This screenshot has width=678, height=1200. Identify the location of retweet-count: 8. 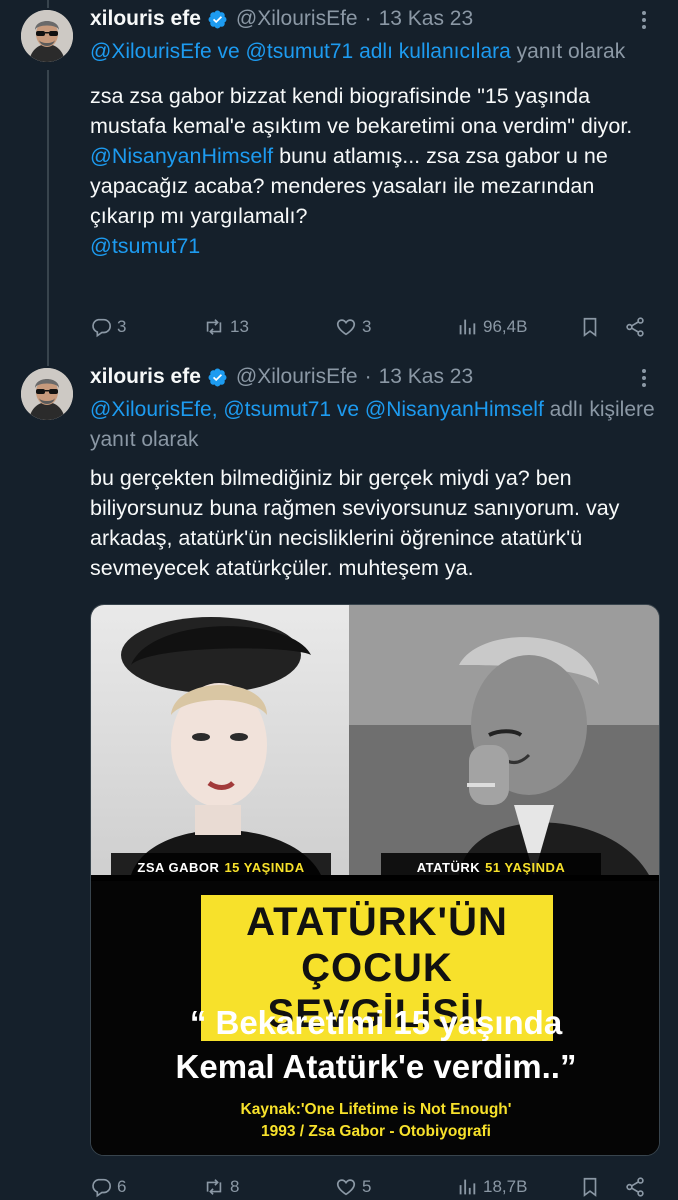
(235, 1186).